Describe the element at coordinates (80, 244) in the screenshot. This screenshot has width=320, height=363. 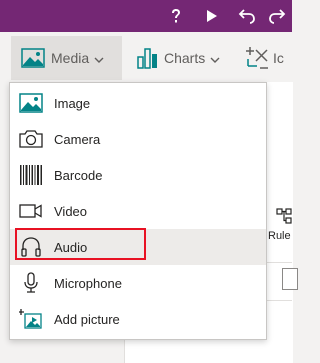
I see `highlight-annotation` at that location.